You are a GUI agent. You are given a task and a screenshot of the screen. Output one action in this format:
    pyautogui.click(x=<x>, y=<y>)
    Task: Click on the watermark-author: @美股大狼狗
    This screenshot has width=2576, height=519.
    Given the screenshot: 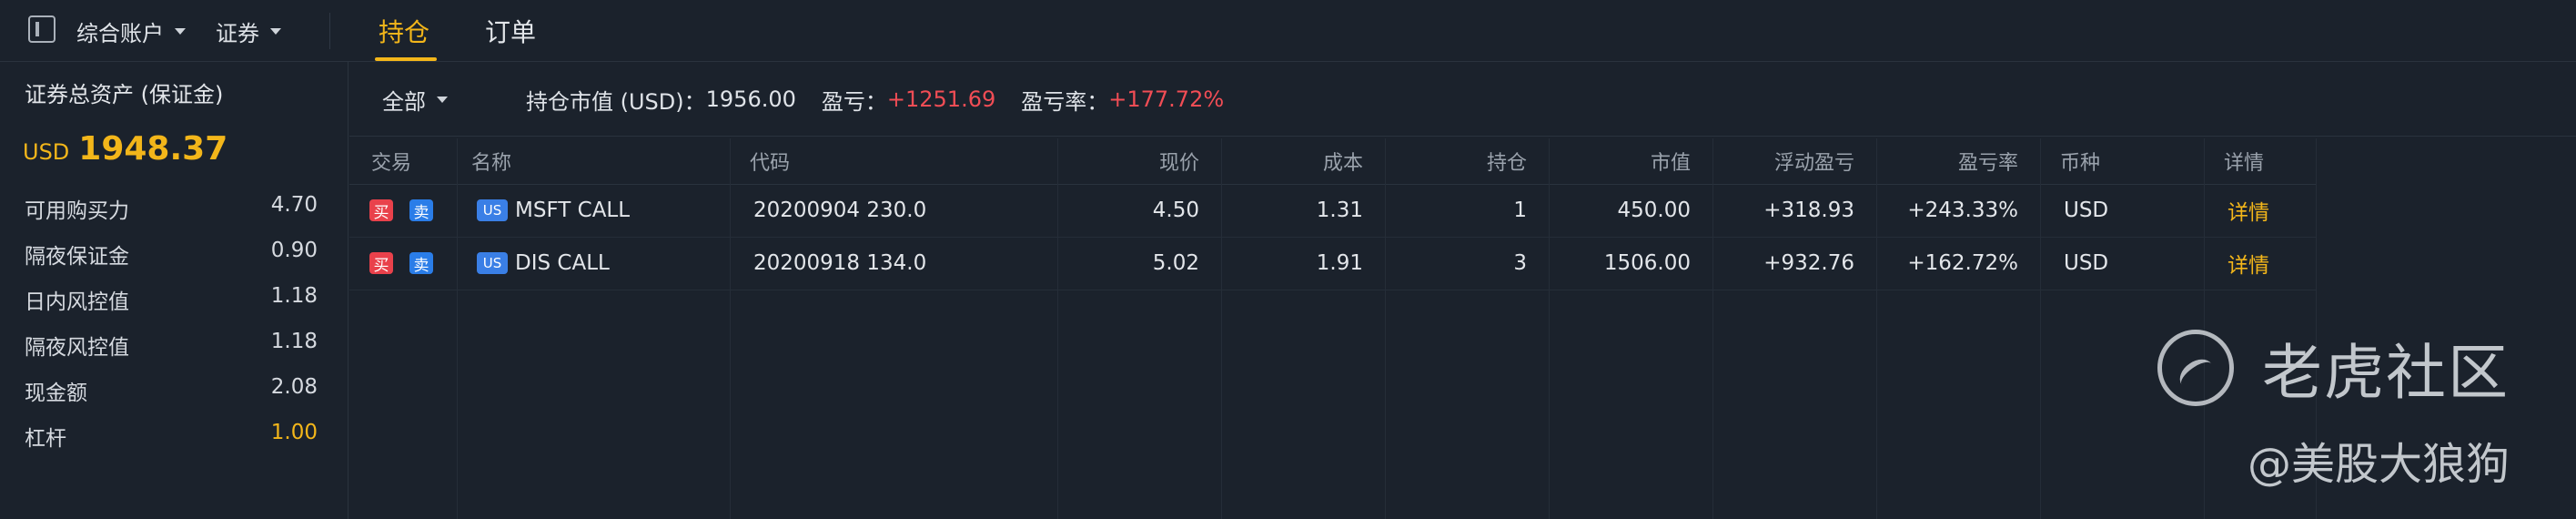 What is the action you would take?
    pyautogui.click(x=2379, y=464)
    